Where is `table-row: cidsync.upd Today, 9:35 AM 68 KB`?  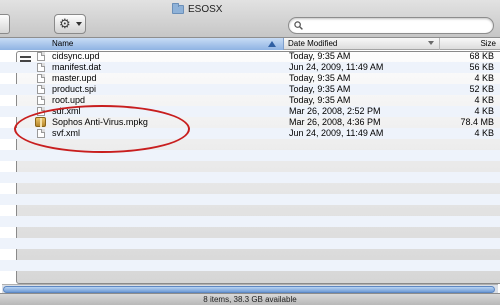 table-row: cidsync.upd Today, 9:35 AM 68 KB is located at coordinates (250, 56).